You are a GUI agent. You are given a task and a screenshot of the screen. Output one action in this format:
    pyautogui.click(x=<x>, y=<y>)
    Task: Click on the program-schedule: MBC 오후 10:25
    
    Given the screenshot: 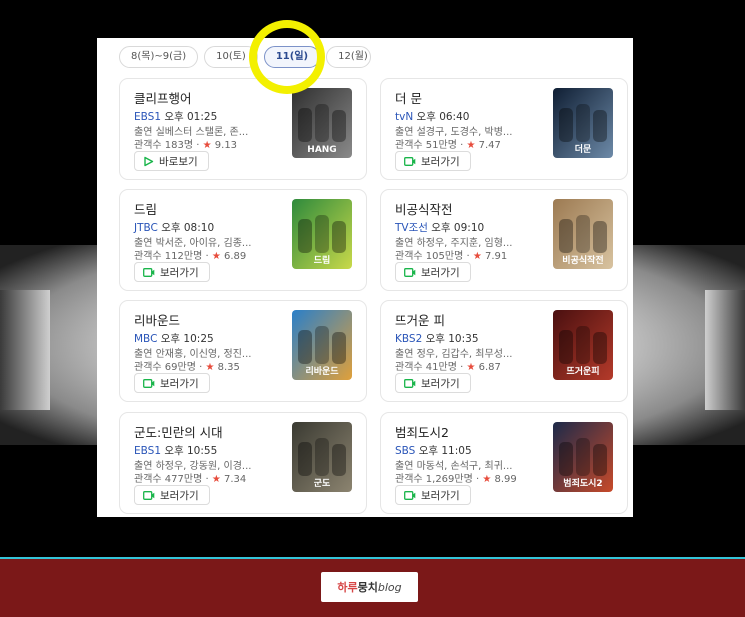 What is the action you would take?
    pyautogui.click(x=174, y=338)
    